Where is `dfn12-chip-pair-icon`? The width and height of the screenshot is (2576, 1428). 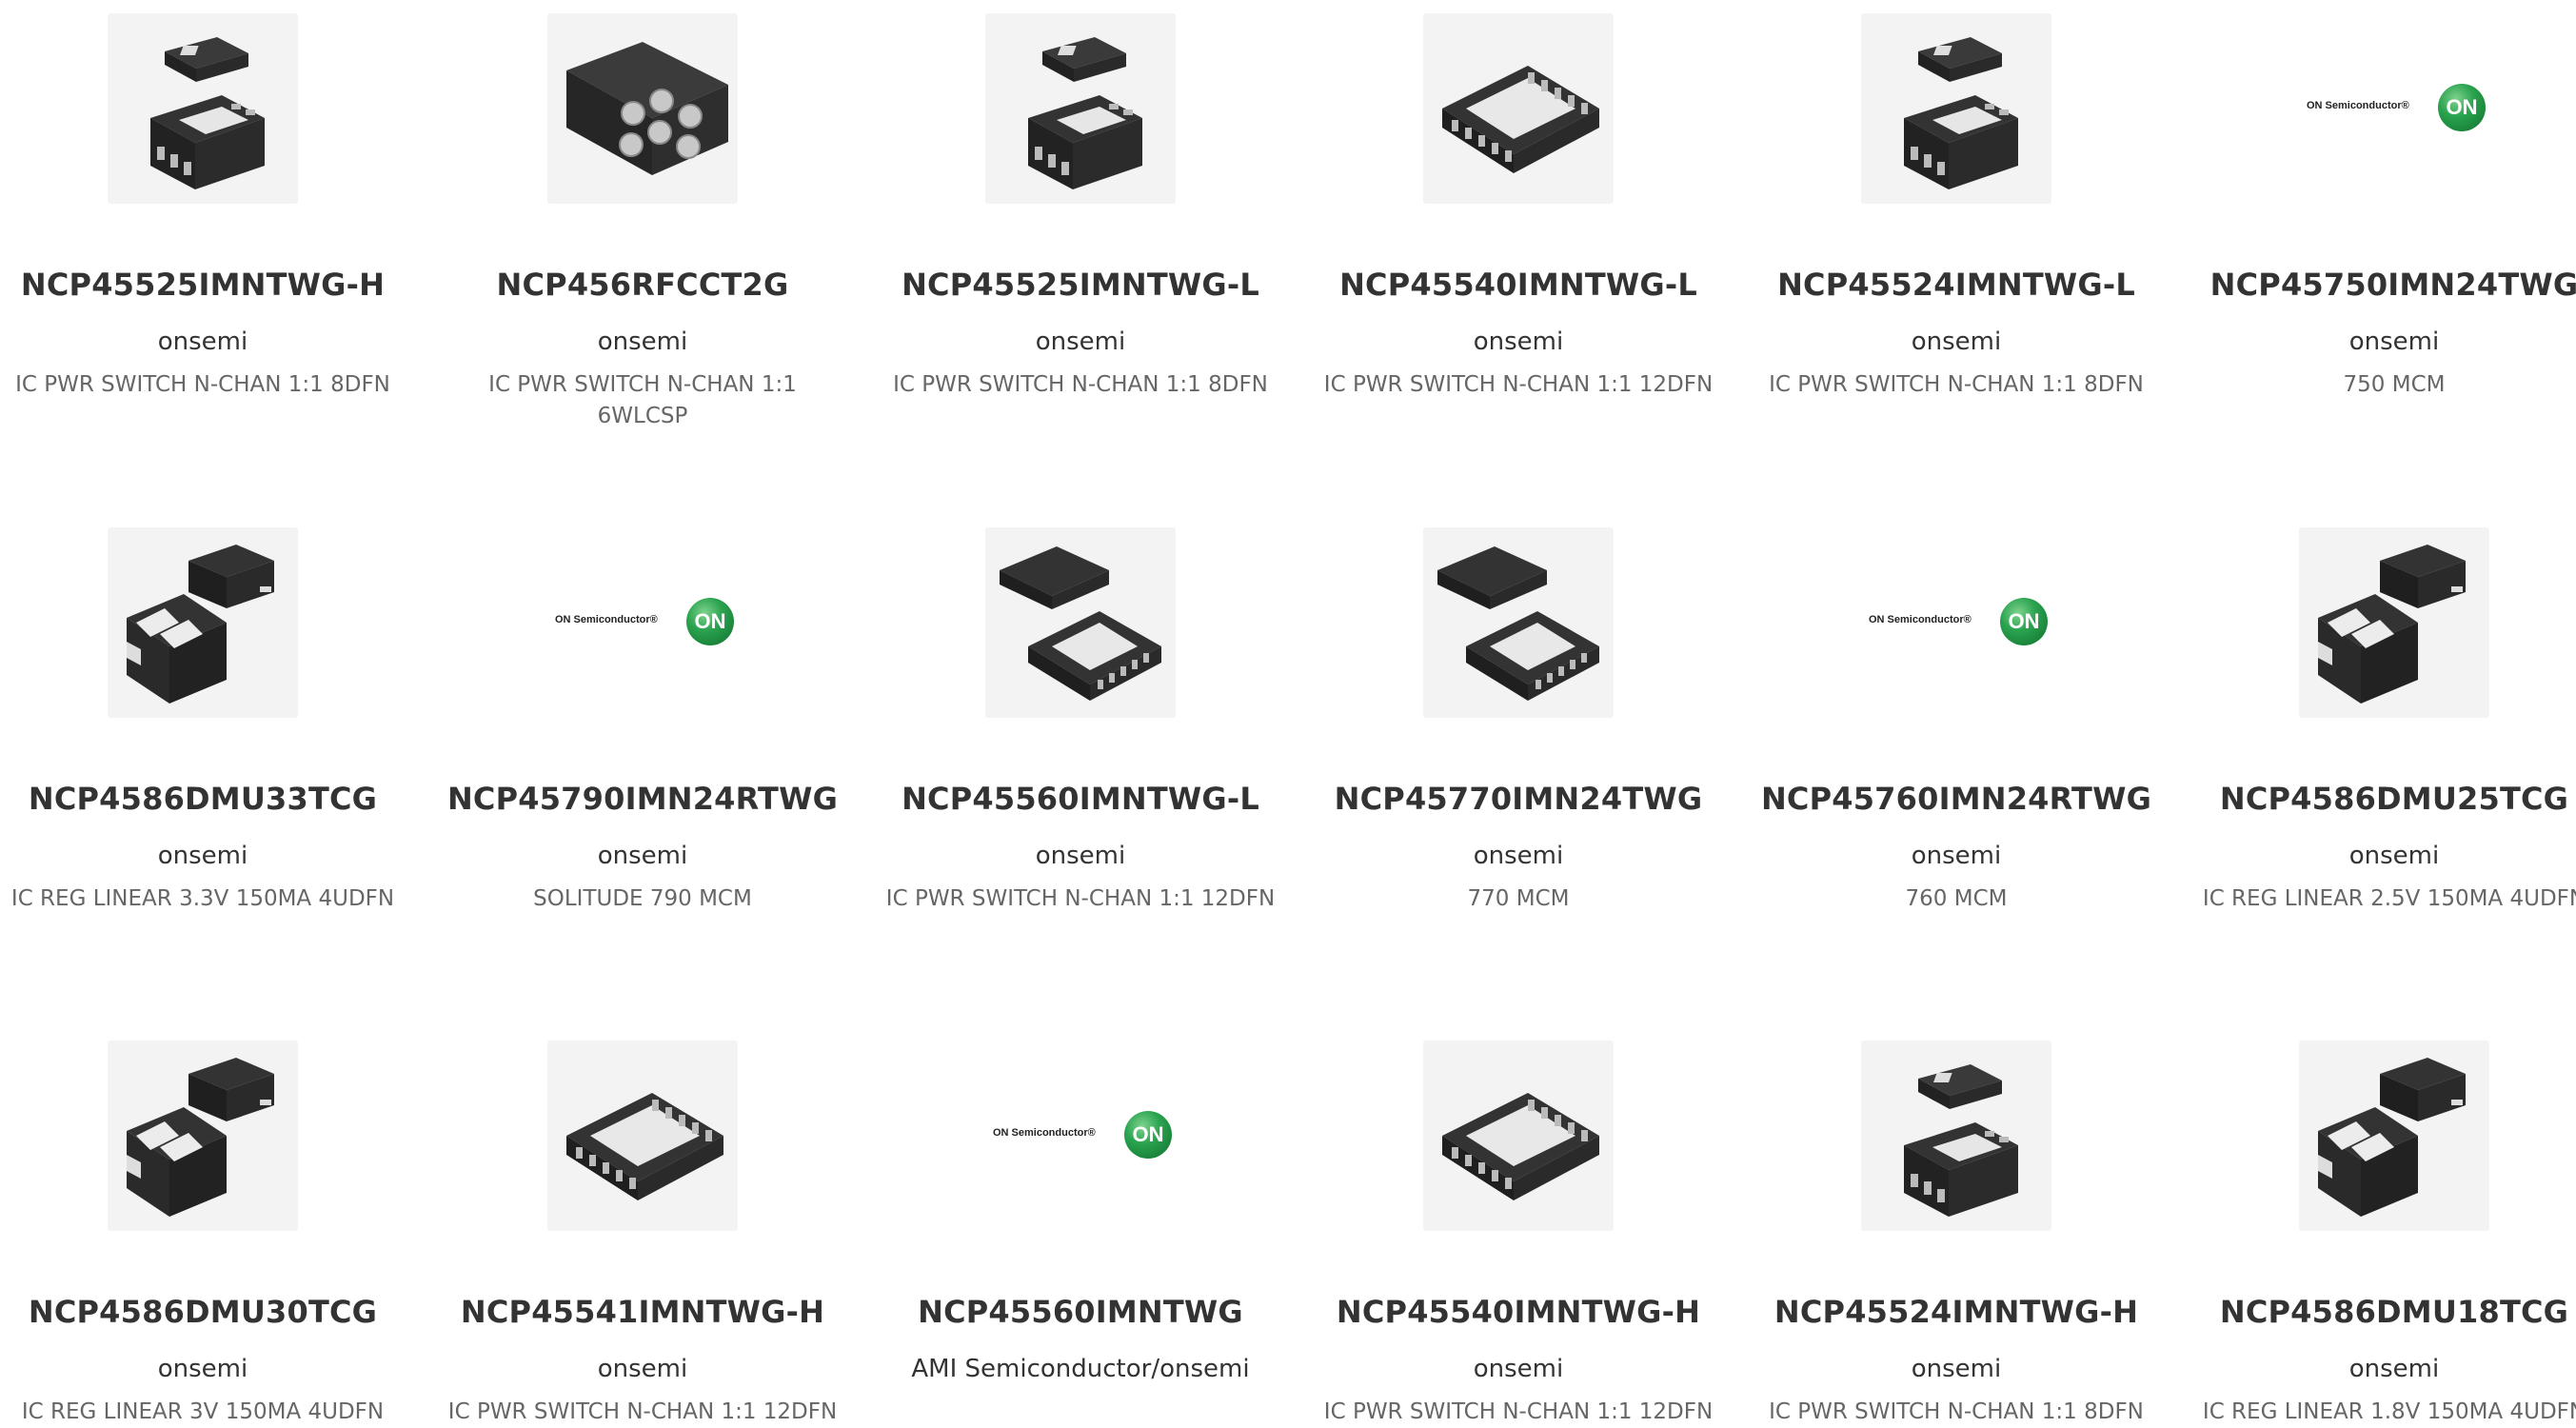
dfn12-chip-pair-icon is located at coordinates (1080, 623).